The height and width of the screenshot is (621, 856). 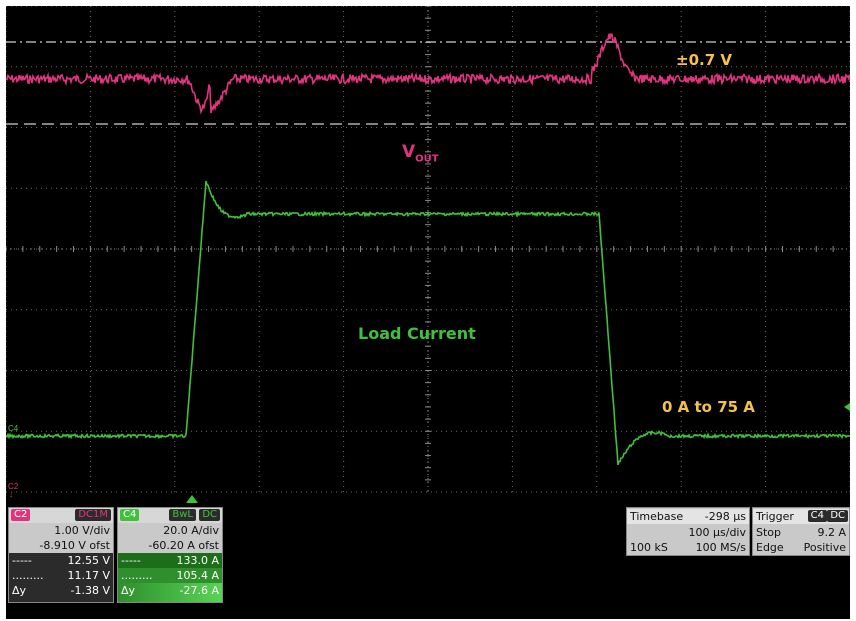 What do you see at coordinates (708, 407) in the screenshot?
I see `current-step-label: 0 A to 75 A` at bounding box center [708, 407].